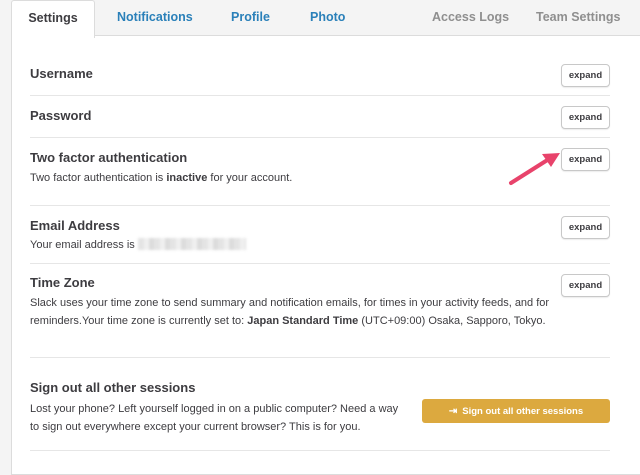 The image size is (640, 475). I want to click on two-factor-status: inactive, so click(187, 178).